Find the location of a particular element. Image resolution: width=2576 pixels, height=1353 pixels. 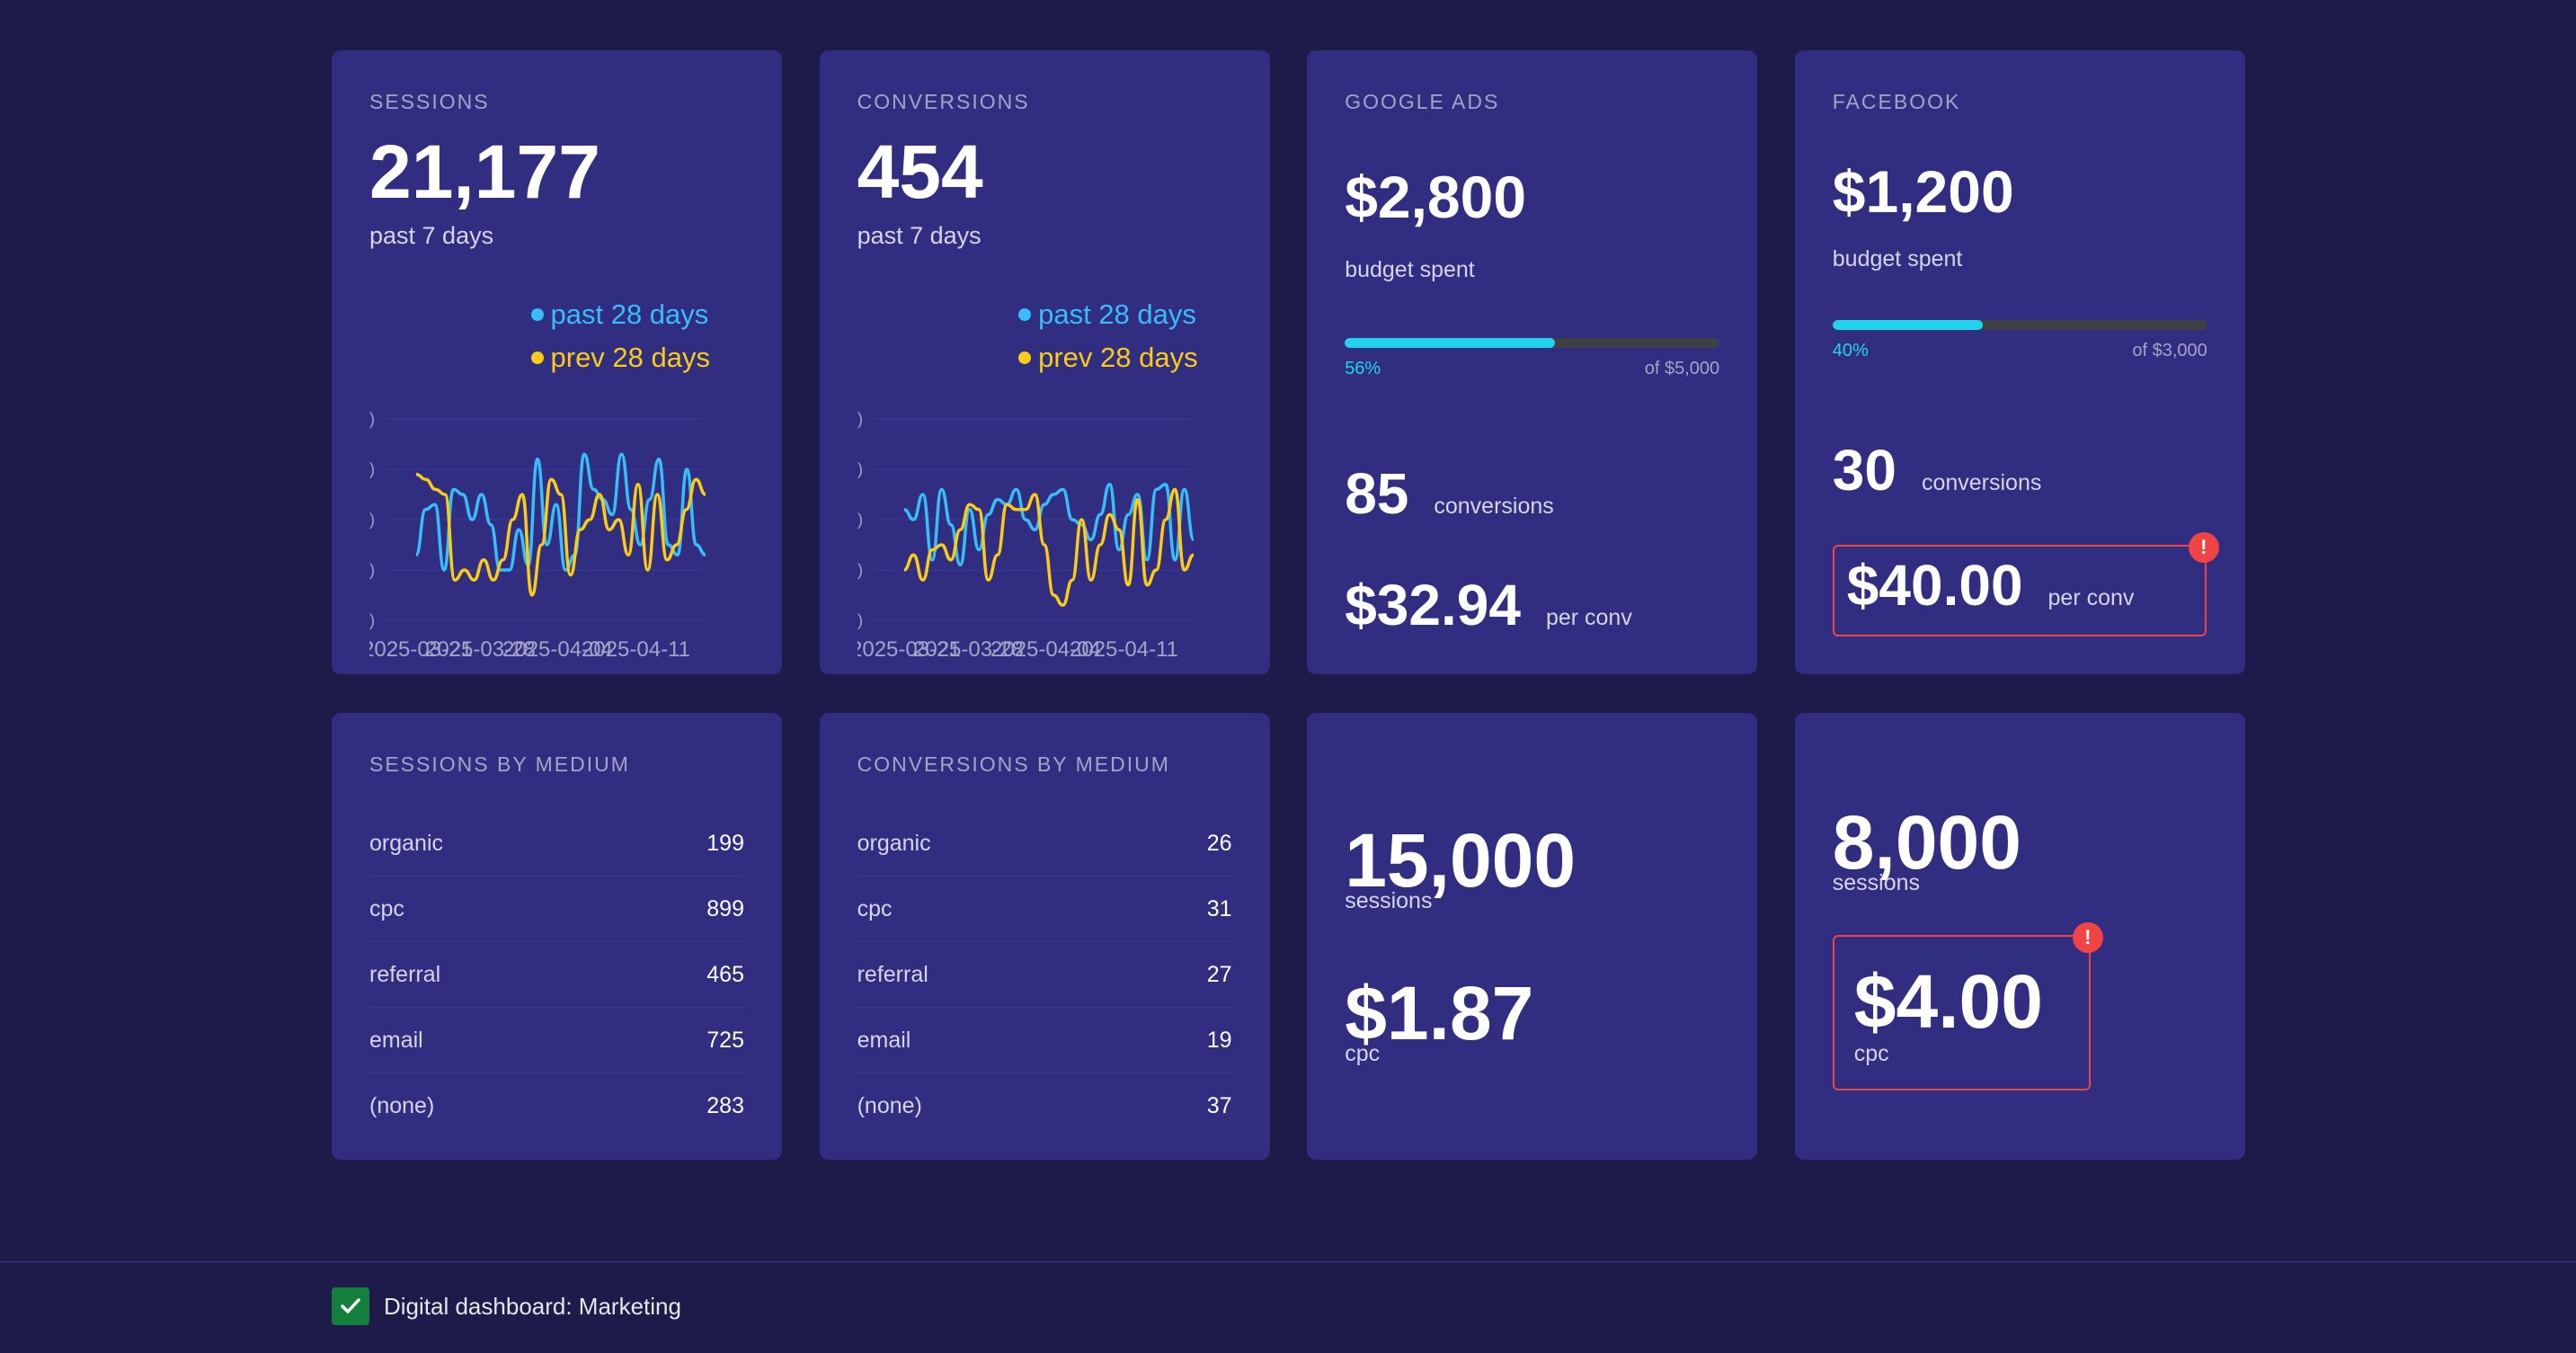

table-row: (none) 37 is located at coordinates (1044, 1105).